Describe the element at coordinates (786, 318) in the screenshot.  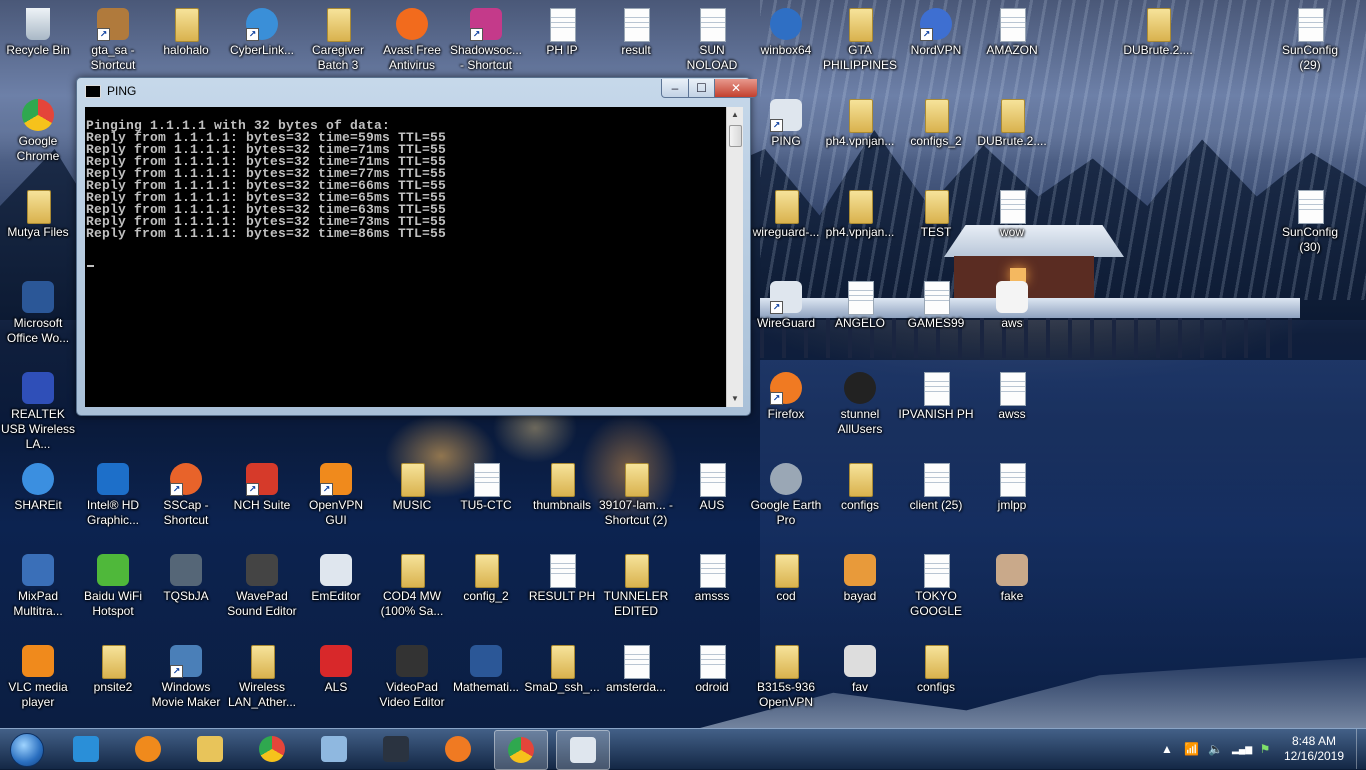
I see `desktop-icon: ↗ WireGuard` at that location.